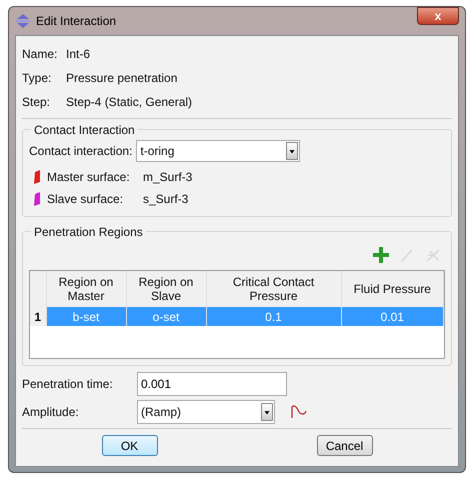  What do you see at coordinates (166, 316) in the screenshot?
I see `table-cell: o-set` at bounding box center [166, 316].